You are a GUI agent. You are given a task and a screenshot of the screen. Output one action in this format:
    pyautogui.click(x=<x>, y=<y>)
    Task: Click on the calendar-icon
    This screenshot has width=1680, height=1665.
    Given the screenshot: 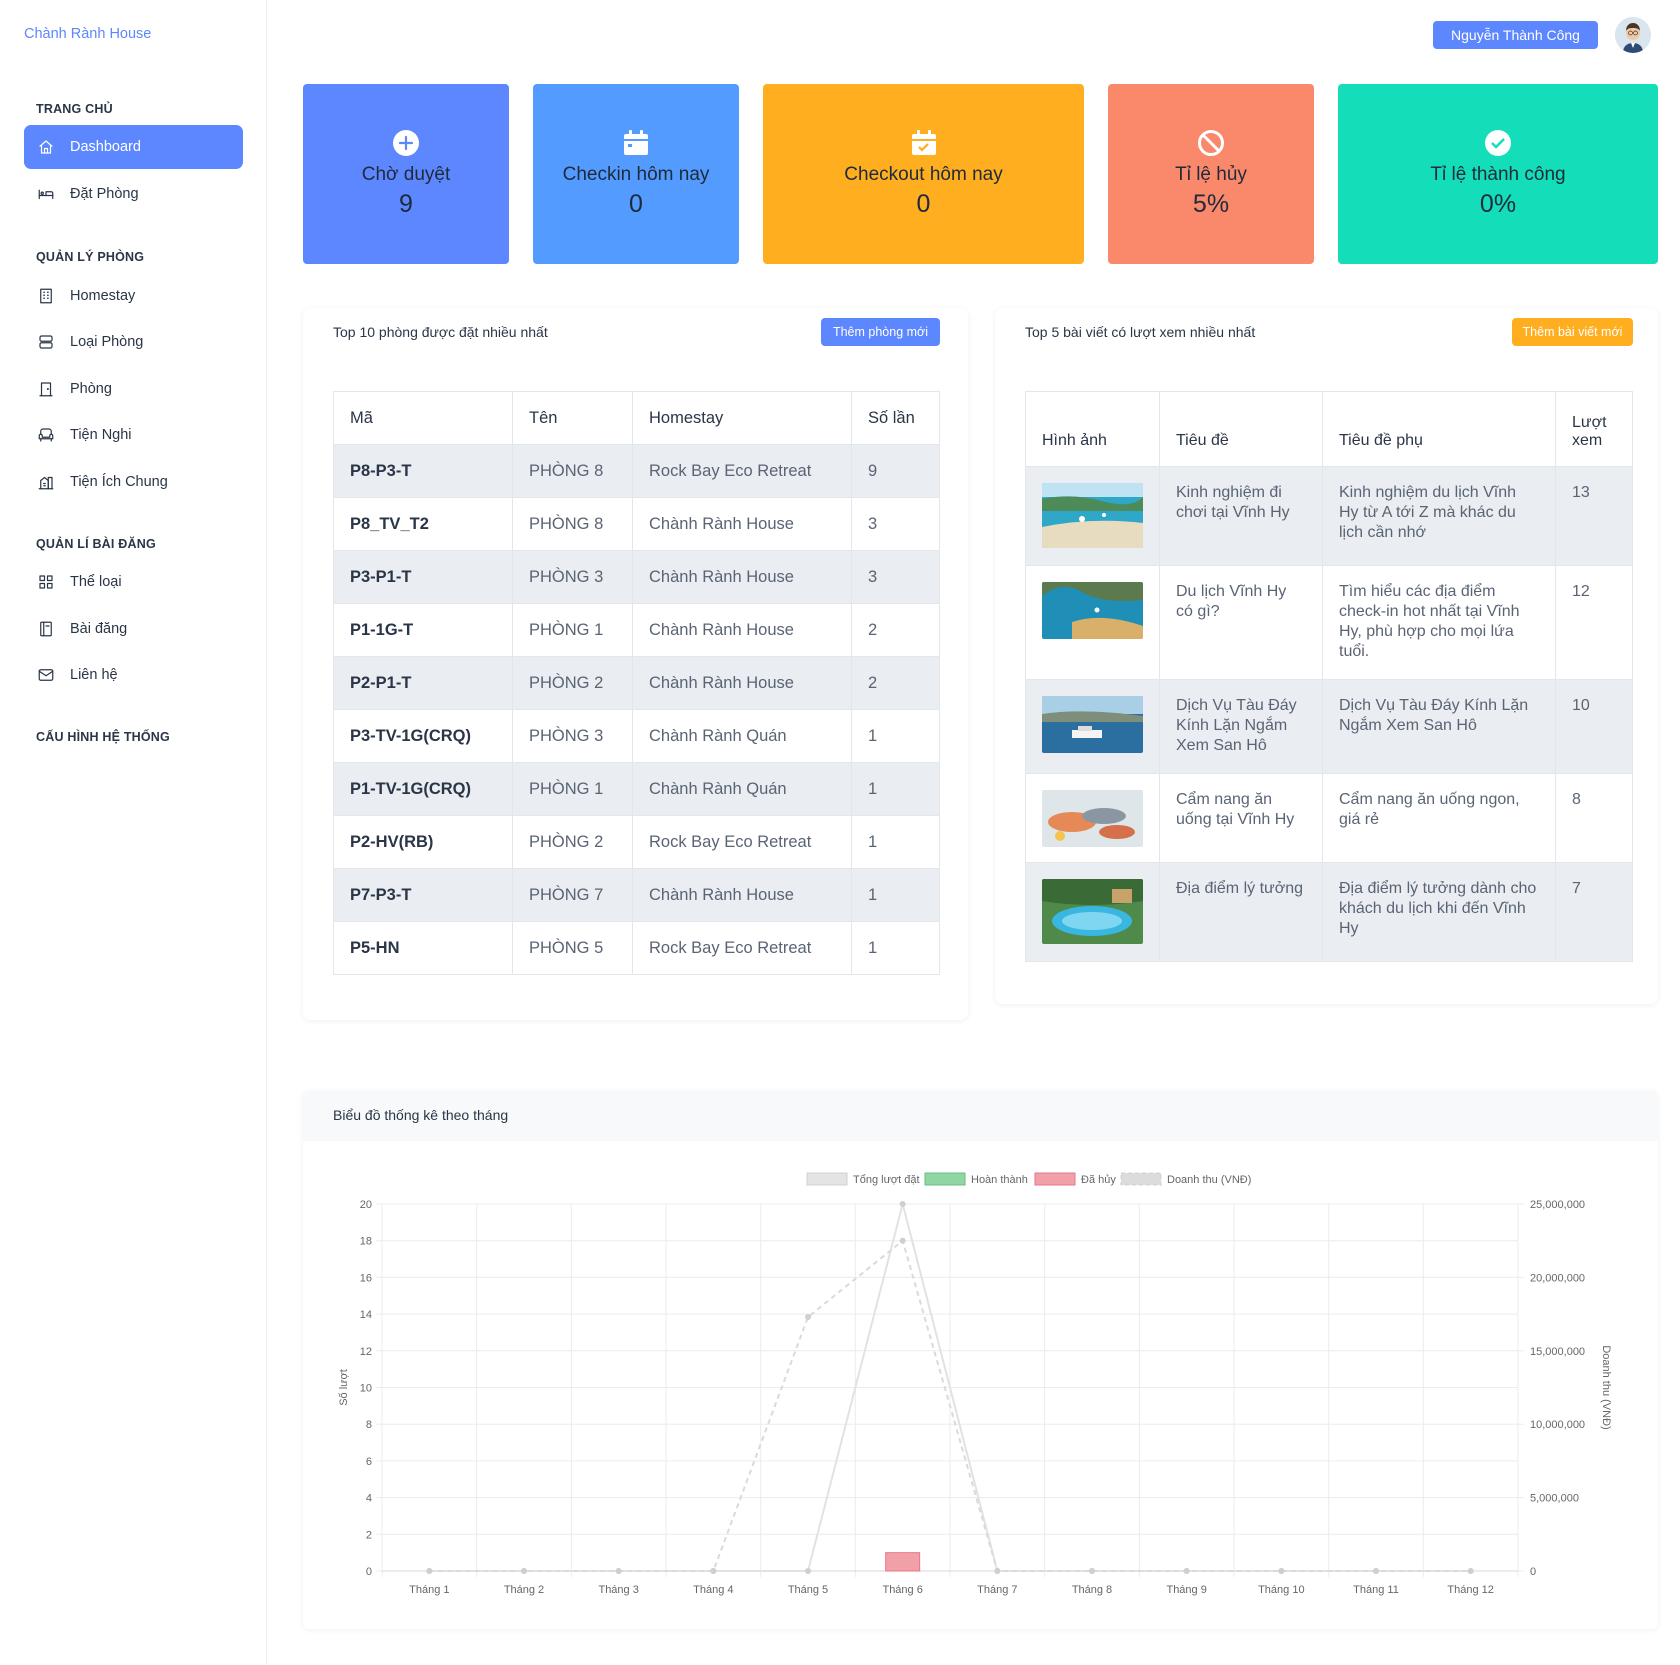 What is the action you would take?
    pyautogui.click(x=636, y=143)
    